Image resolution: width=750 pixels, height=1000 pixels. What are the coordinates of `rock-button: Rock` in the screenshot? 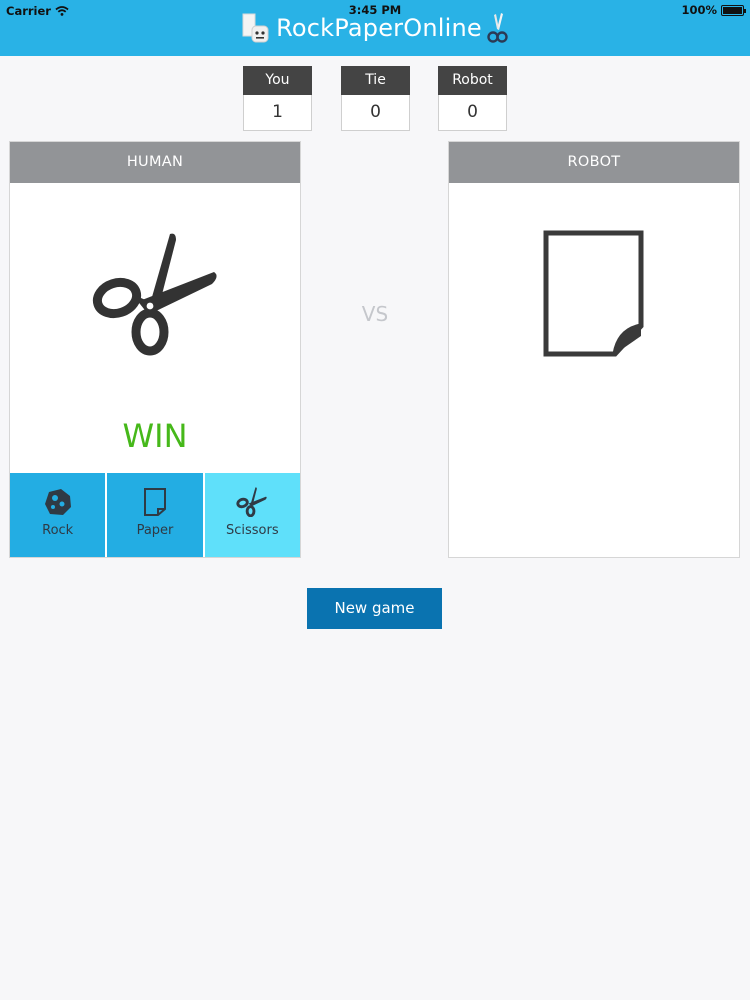 It's located at (58, 515).